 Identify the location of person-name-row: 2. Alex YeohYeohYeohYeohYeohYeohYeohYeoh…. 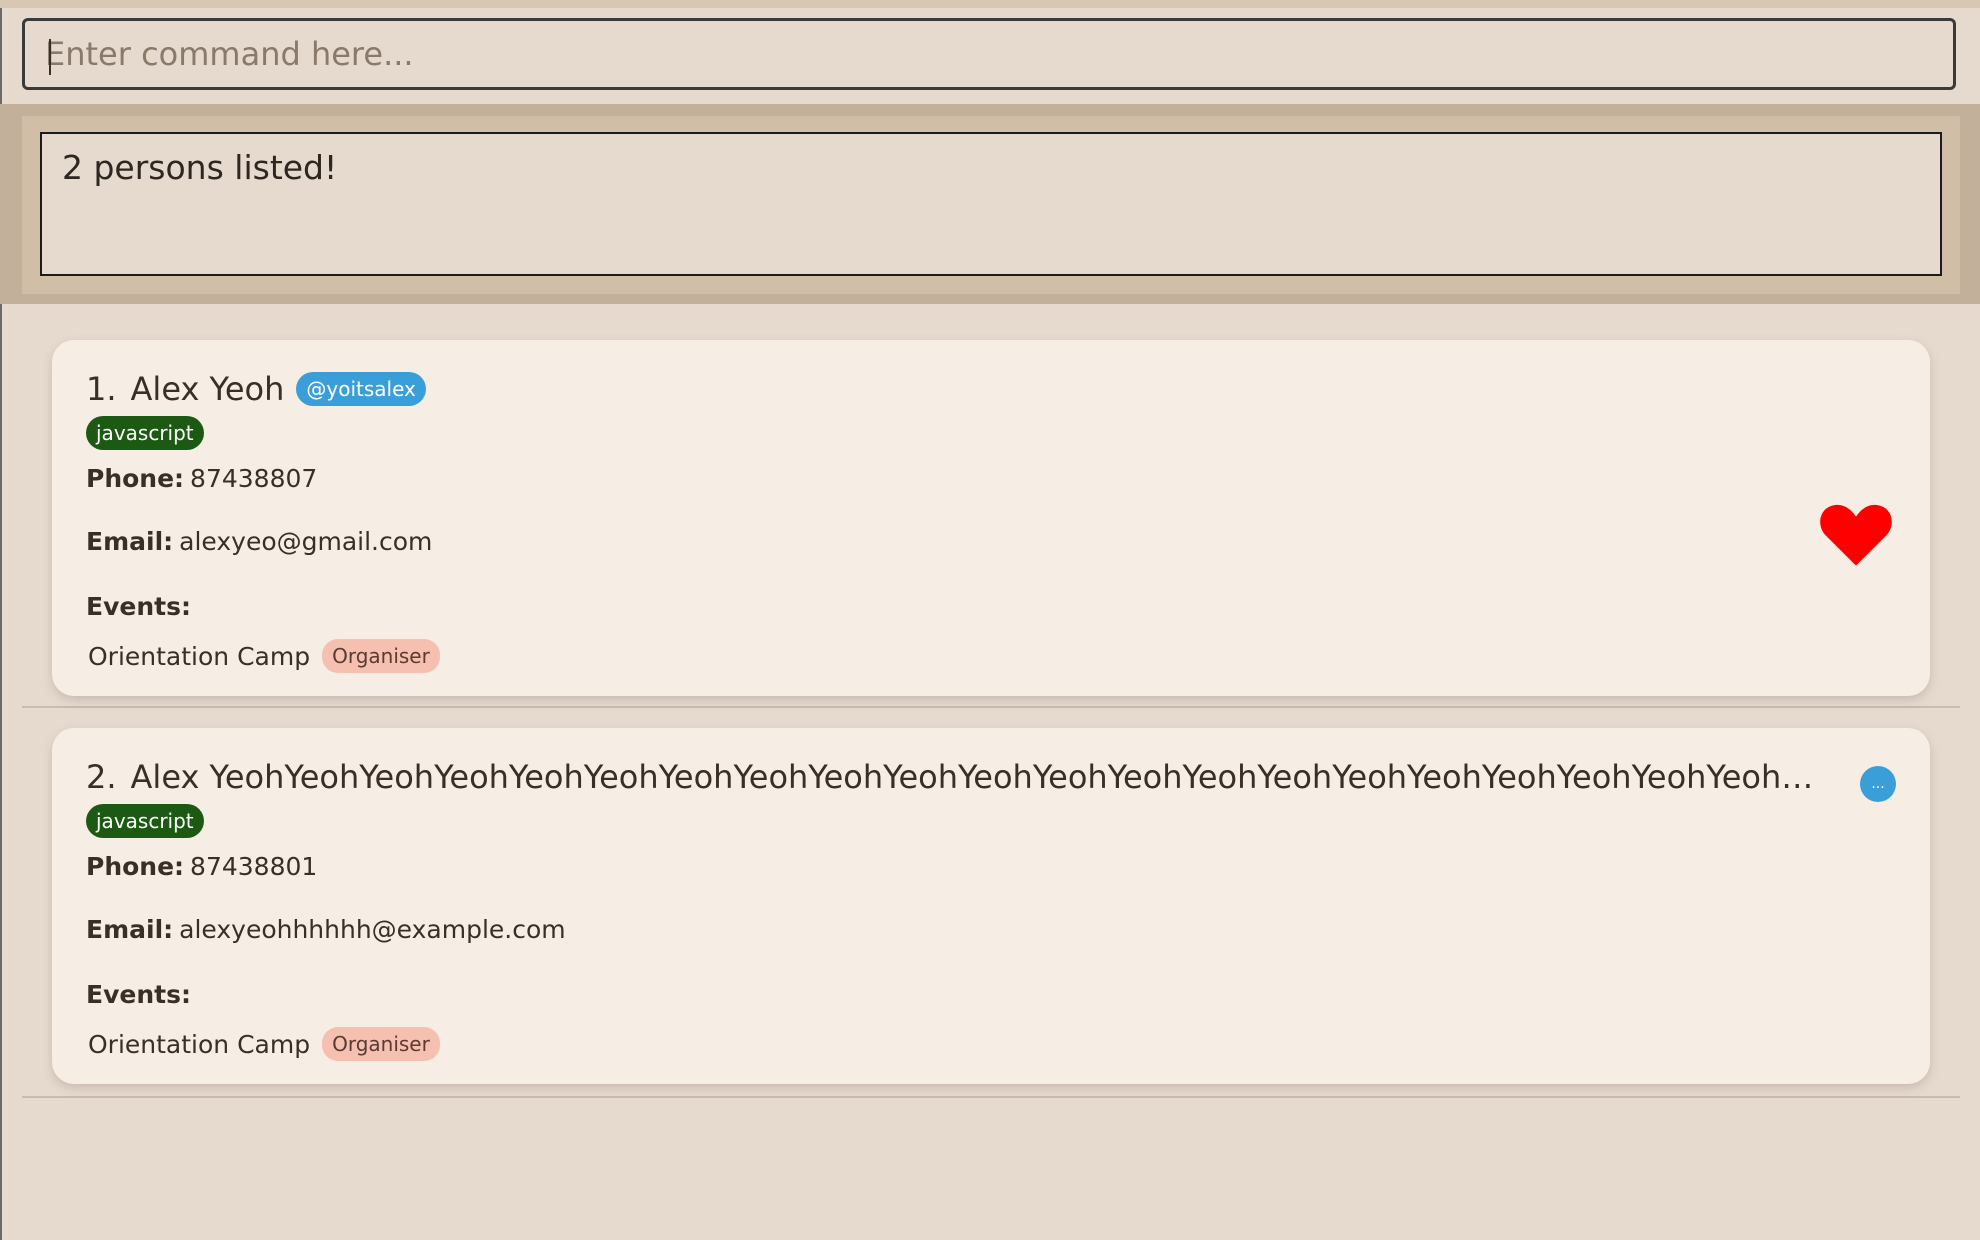
(991, 777).